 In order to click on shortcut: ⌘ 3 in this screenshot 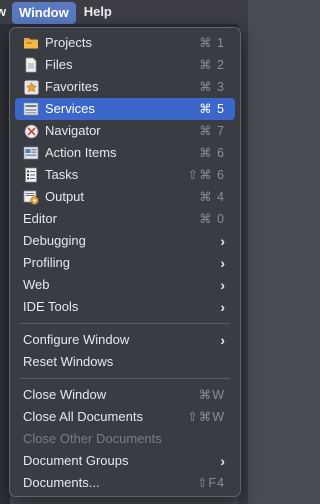, I will do `click(212, 87)`.